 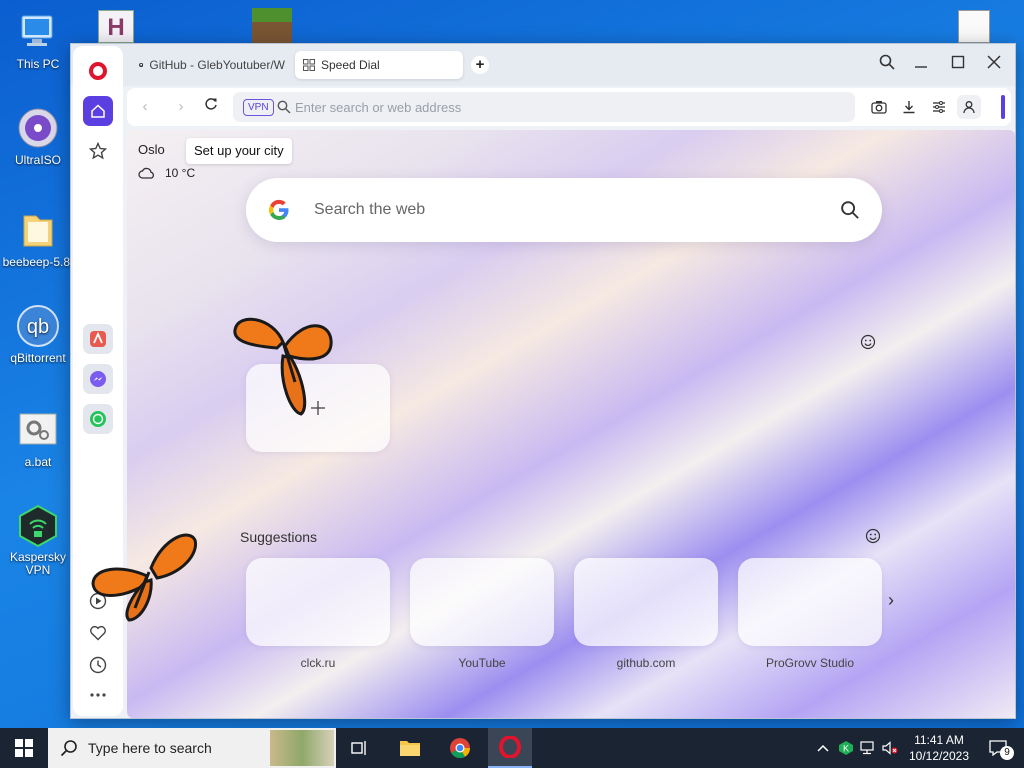 What do you see at coordinates (974, 26) in the screenshot?
I see `text-document-icon` at bounding box center [974, 26].